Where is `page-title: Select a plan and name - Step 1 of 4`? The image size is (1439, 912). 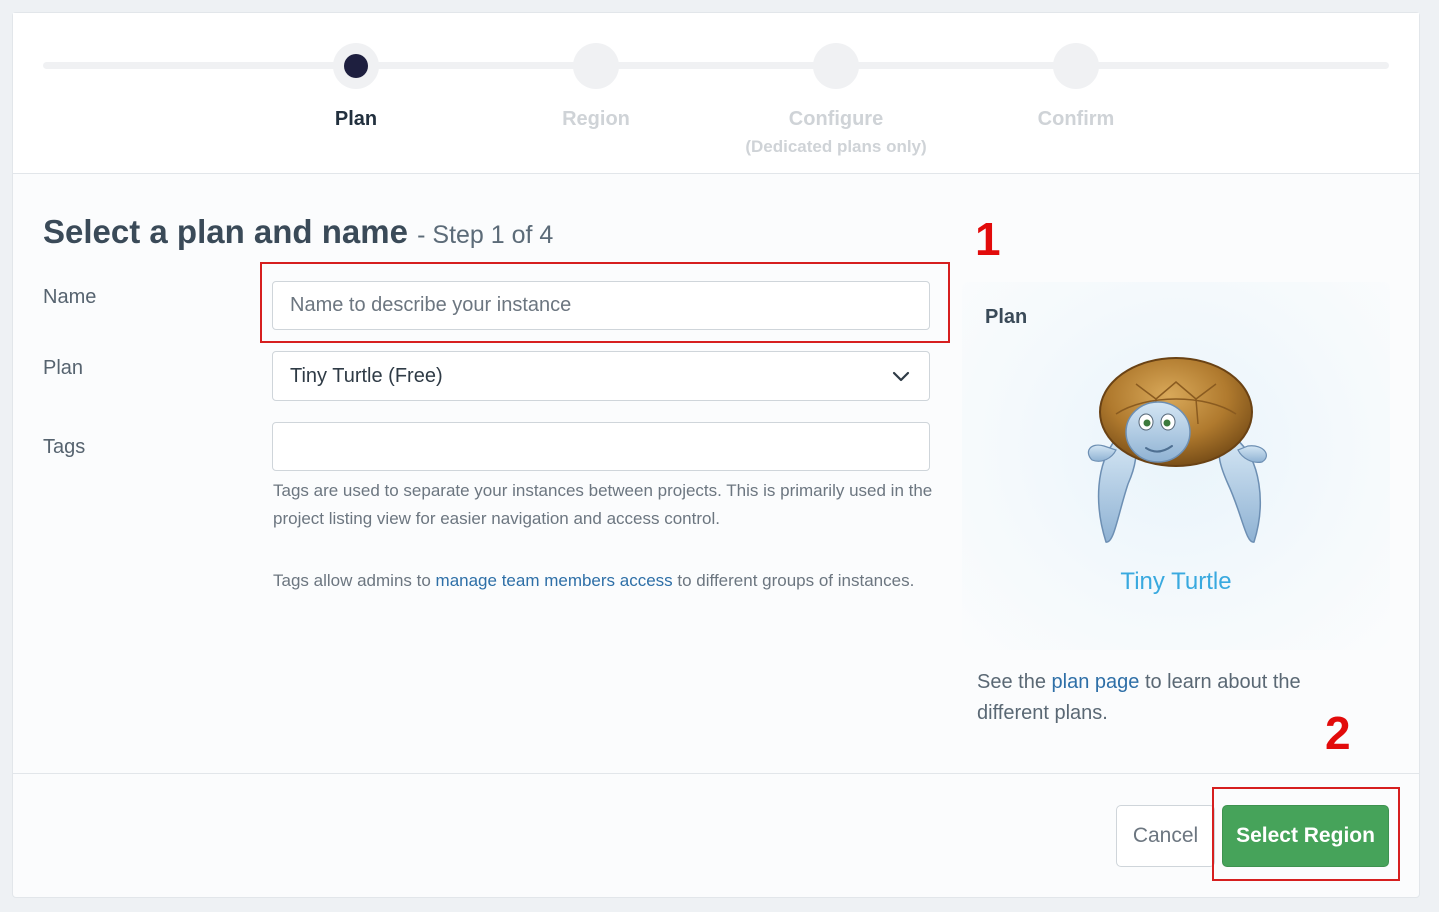
page-title: Select a plan and name - Step 1 of 4 is located at coordinates (298, 232).